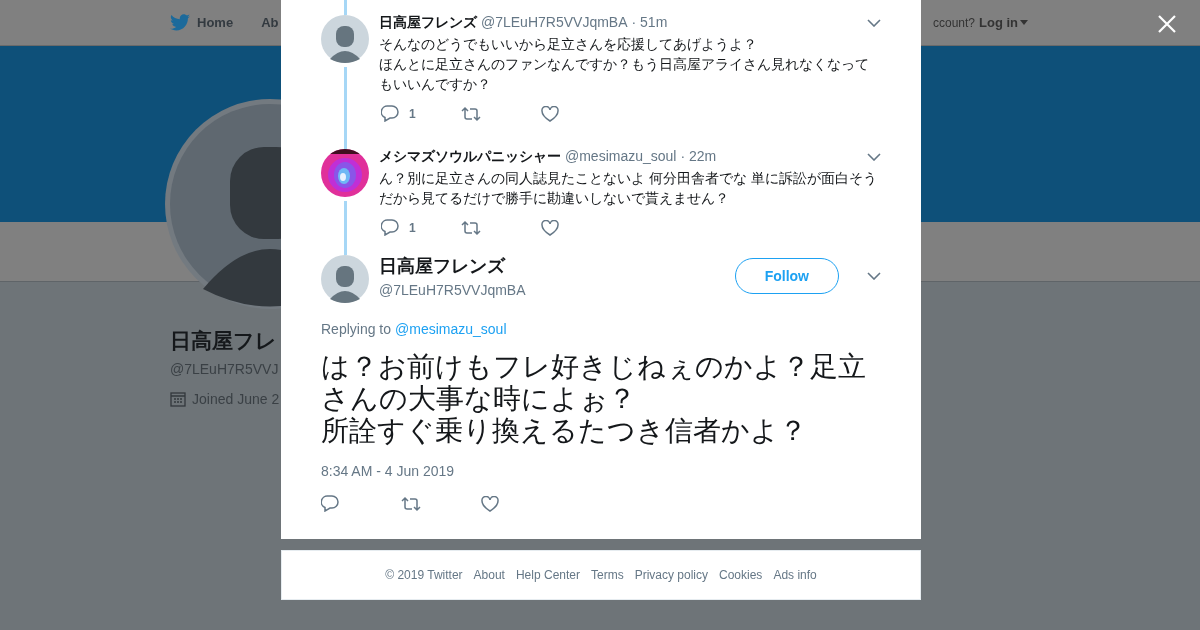 The image size is (1200, 630). Describe the element at coordinates (223, 341) in the screenshot. I see `profile-name: 日高屋フレ` at that location.